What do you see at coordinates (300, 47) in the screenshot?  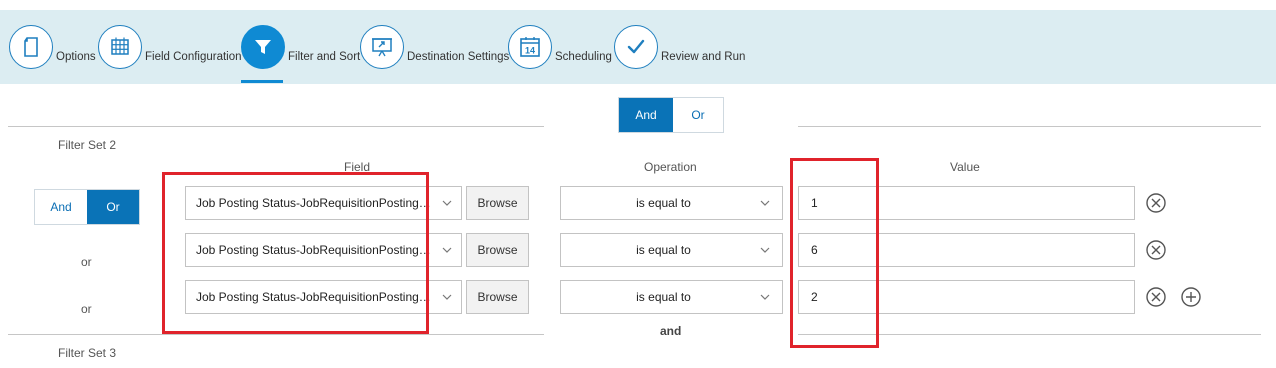 I see `step-filter-and-sort: Filter and Sort` at bounding box center [300, 47].